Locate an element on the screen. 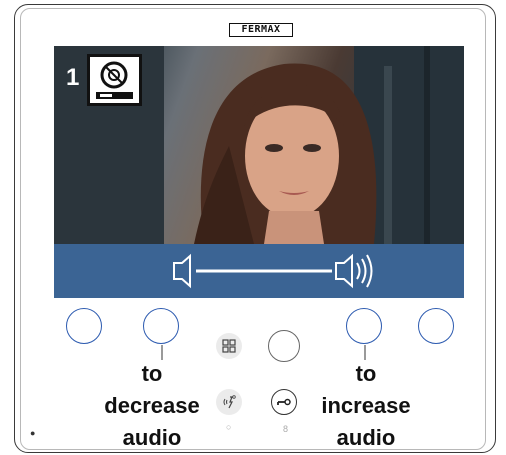  speaker-high-icon is located at coordinates (354, 271).